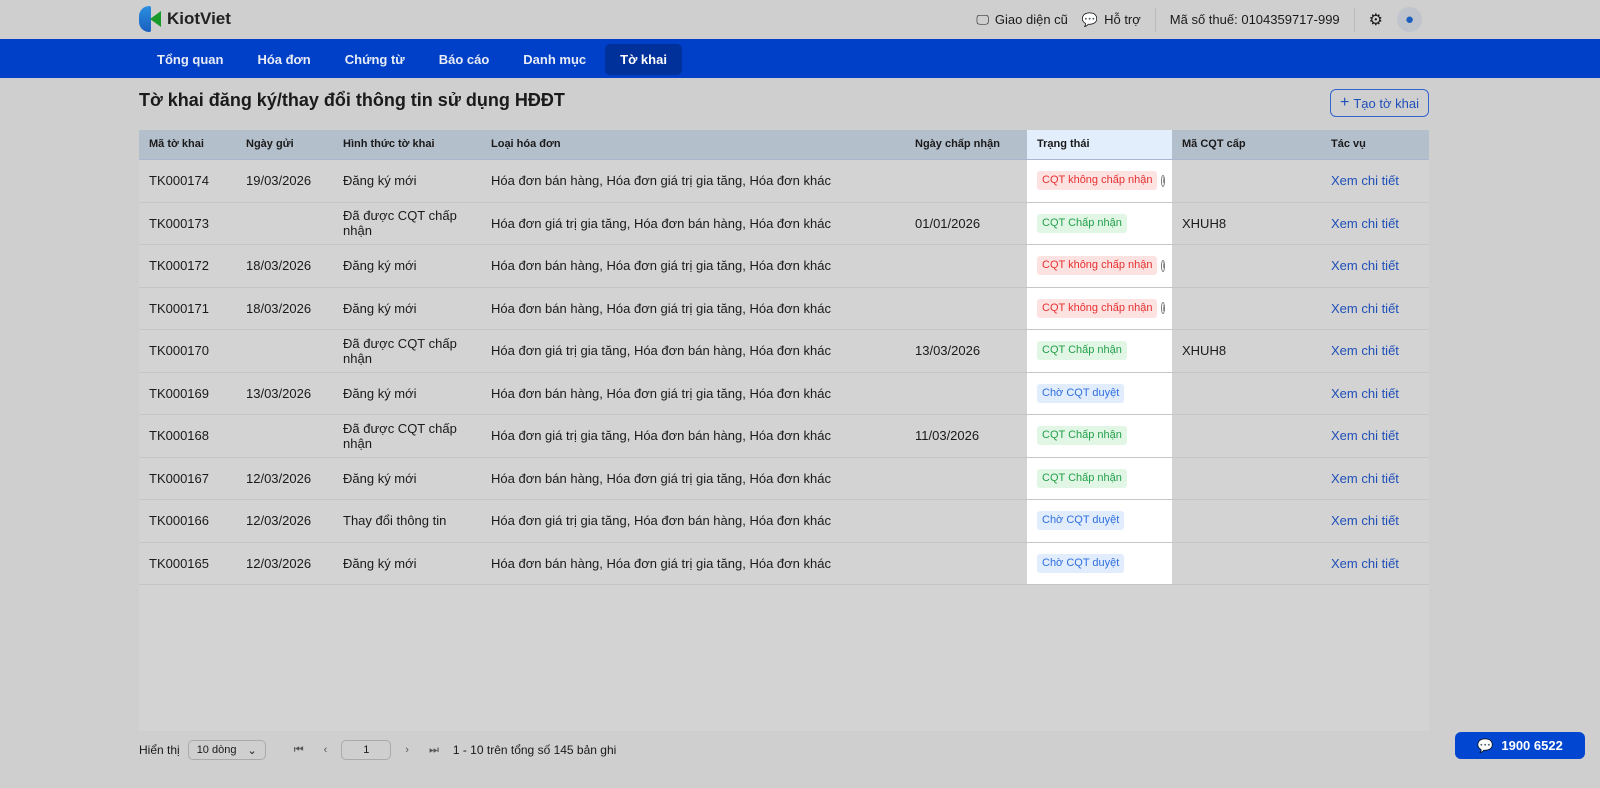 This screenshot has height=788, width=1600. I want to click on chevron-down-icon: ⌄, so click(252, 750).